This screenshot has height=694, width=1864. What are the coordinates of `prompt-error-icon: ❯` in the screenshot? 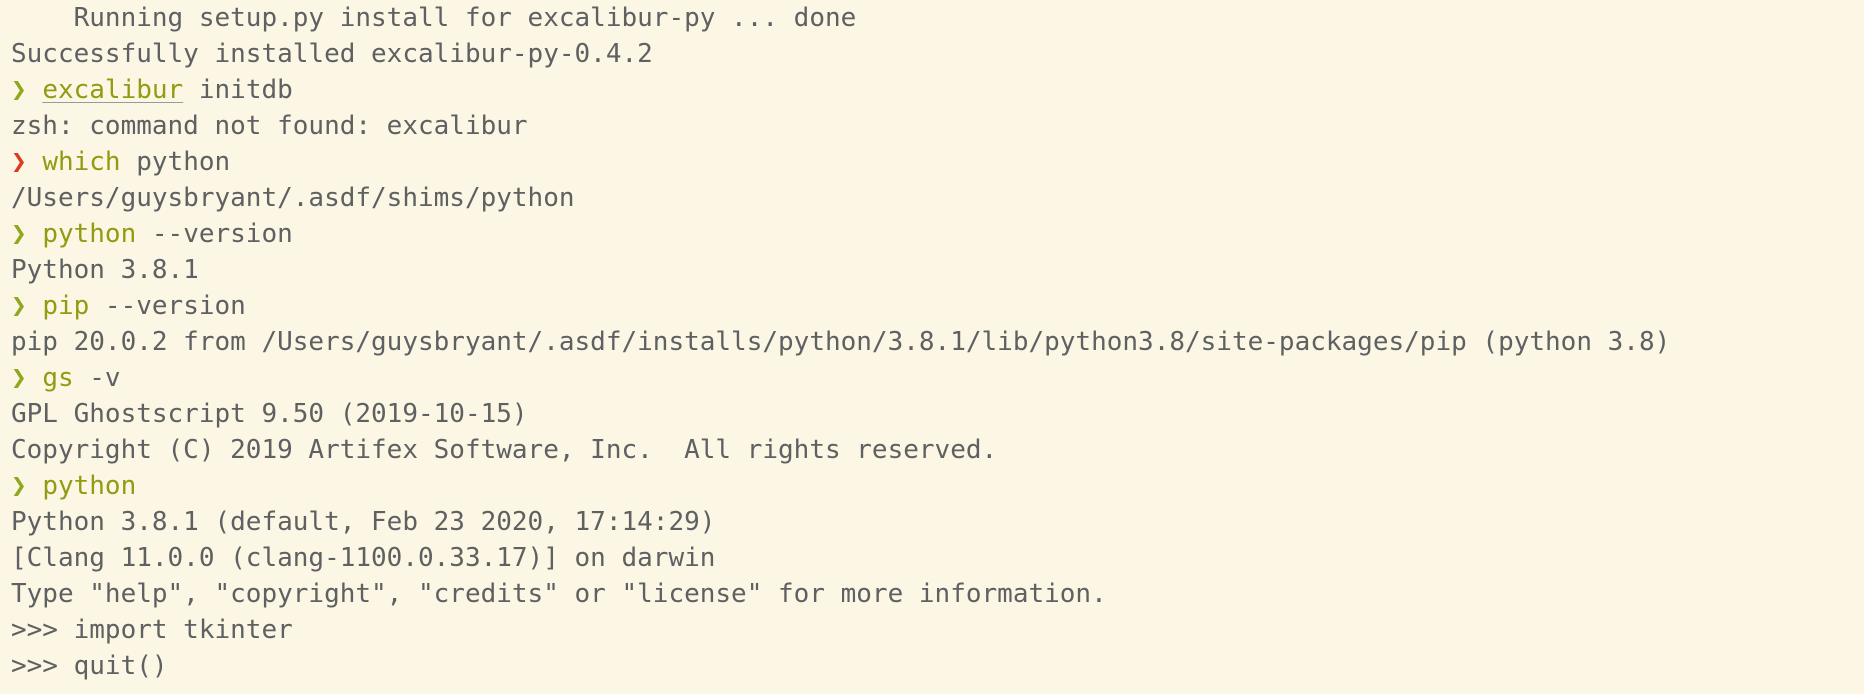 It's located at (19, 162).